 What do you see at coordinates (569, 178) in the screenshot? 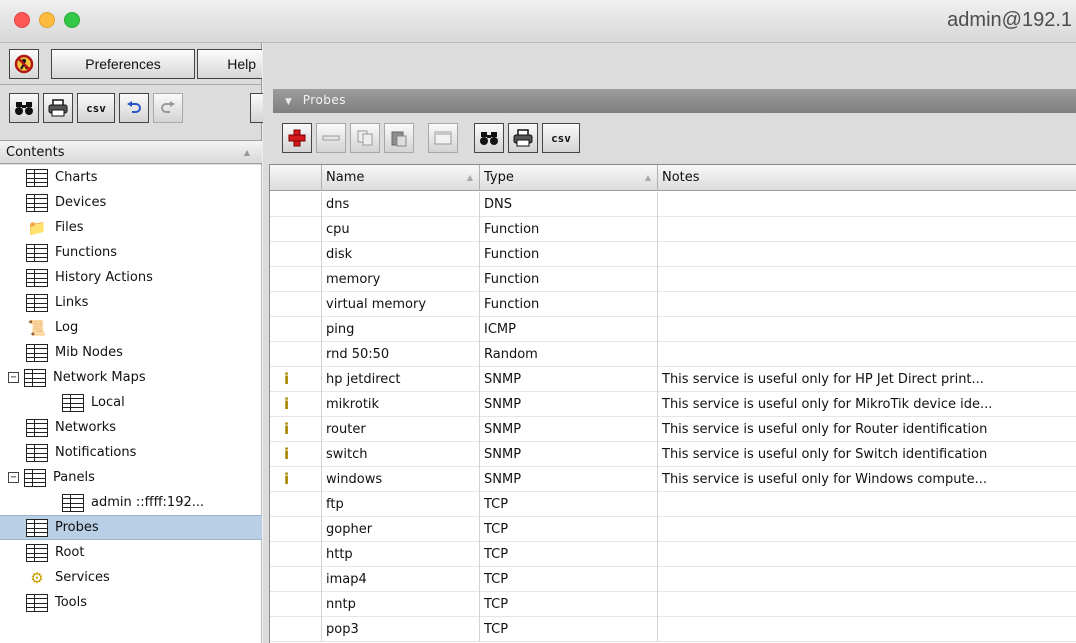
I see `column-header-type: Type ▲` at bounding box center [569, 178].